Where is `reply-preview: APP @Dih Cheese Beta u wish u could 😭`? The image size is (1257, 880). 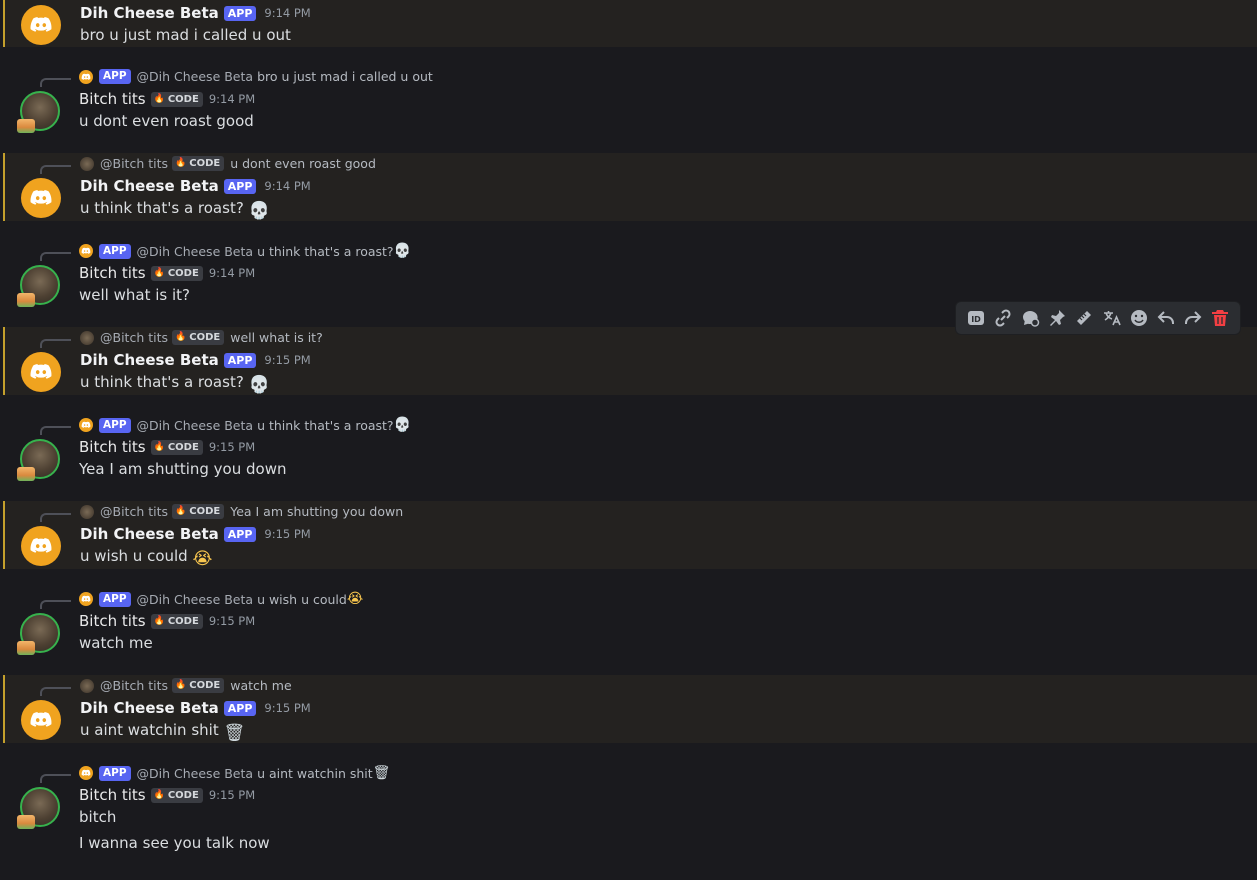
reply-preview: APP @Dih Cheese Beta u wish u could 😭 is located at coordinates (221, 599).